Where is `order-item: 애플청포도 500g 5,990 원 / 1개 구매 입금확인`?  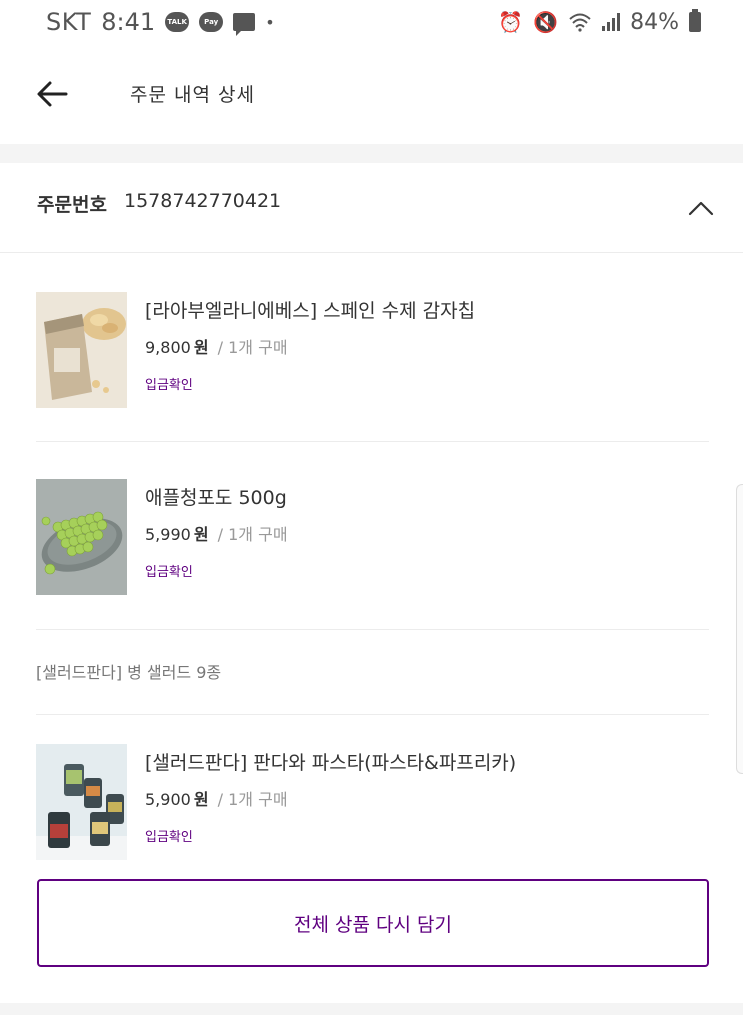 order-item: 애플청포도 500g 5,990 원 / 1개 구매 입금확인 is located at coordinates (372, 549).